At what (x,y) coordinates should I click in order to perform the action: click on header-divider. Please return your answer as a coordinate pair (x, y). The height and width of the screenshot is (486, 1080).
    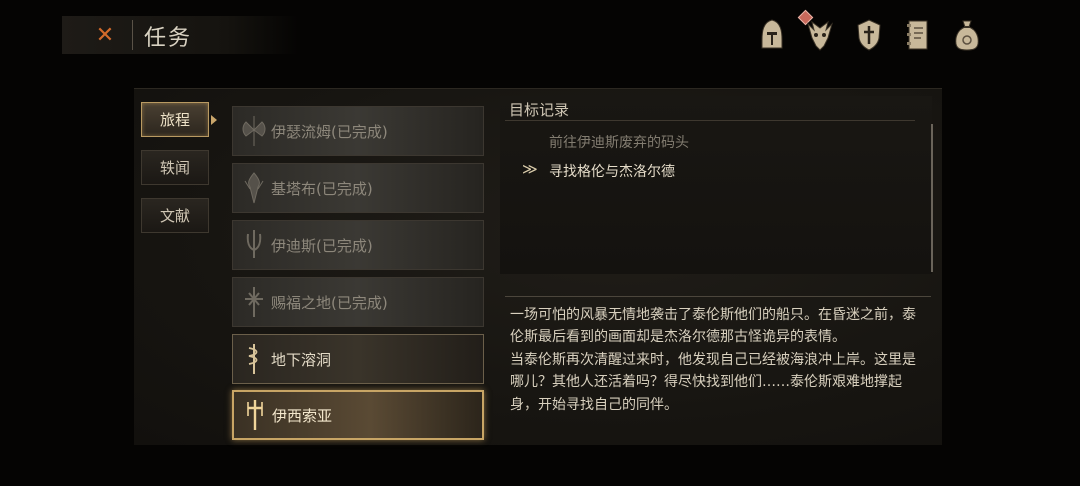
    Looking at the image, I should click on (132, 35).